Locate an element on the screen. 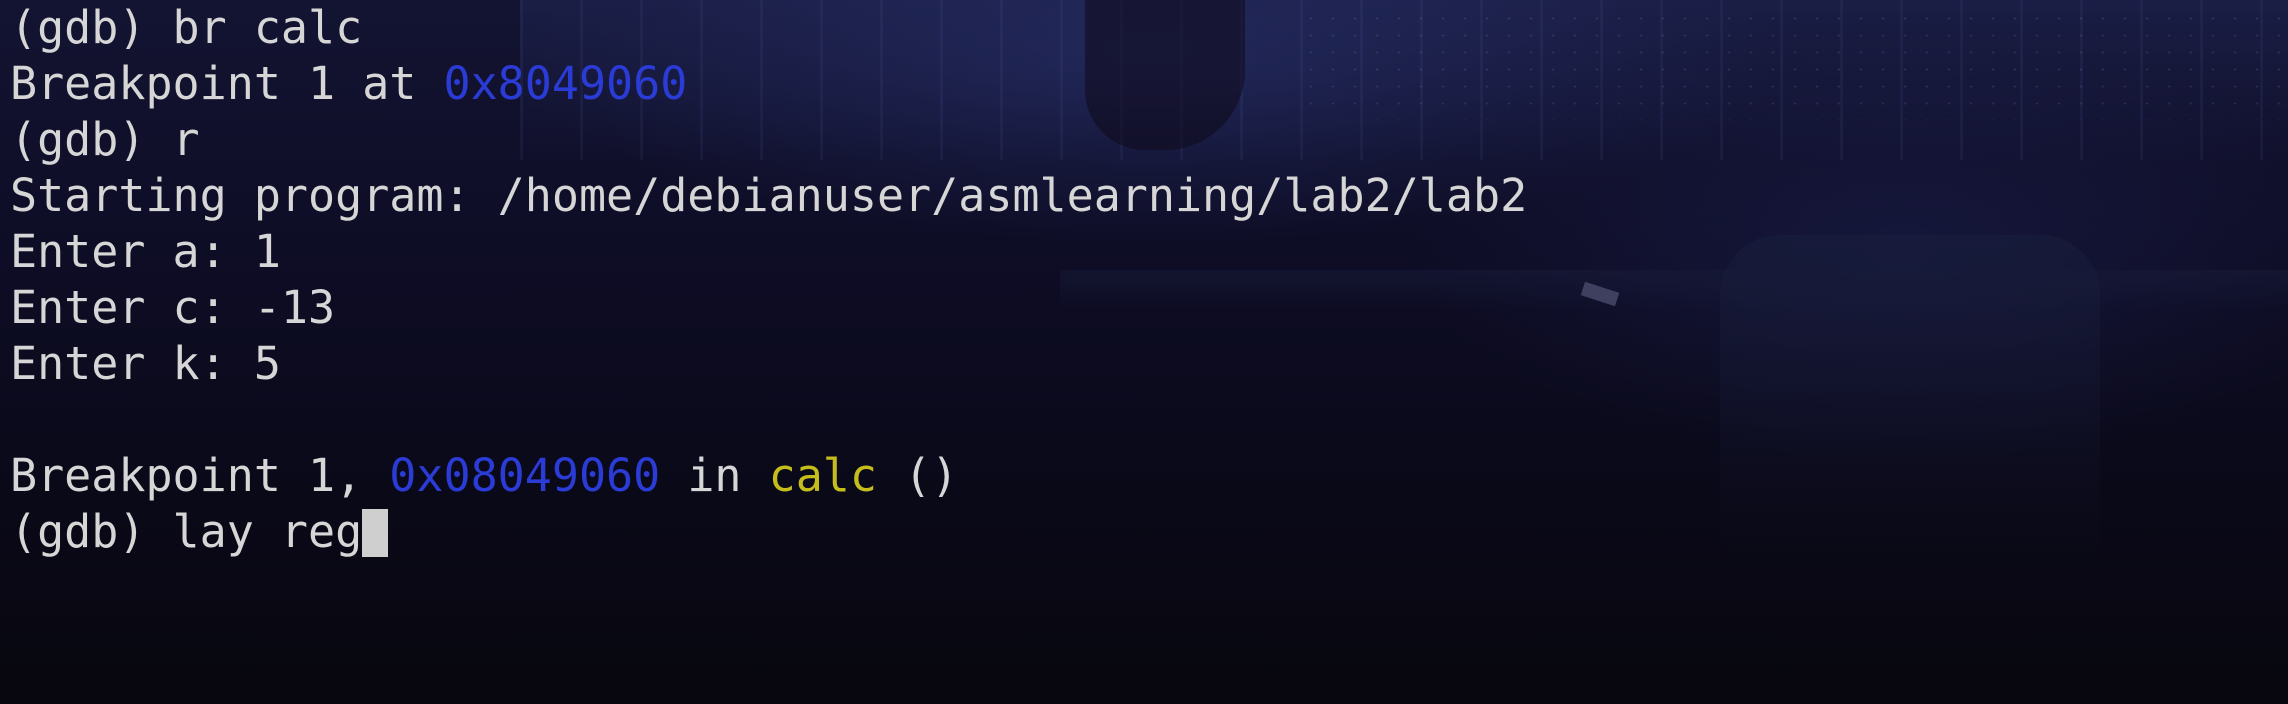 This screenshot has height=704, width=2288. stop-address: 0x08049060 is located at coordinates (525, 475).